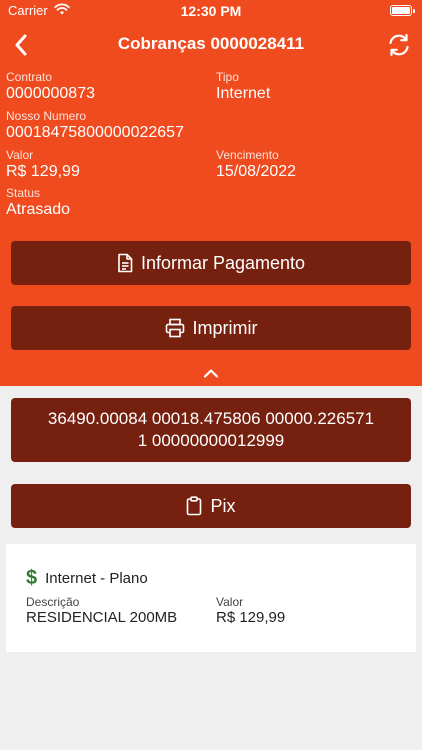 This screenshot has width=422, height=750. What do you see at coordinates (230, 602) in the screenshot?
I see `item-valor-label: Valor` at bounding box center [230, 602].